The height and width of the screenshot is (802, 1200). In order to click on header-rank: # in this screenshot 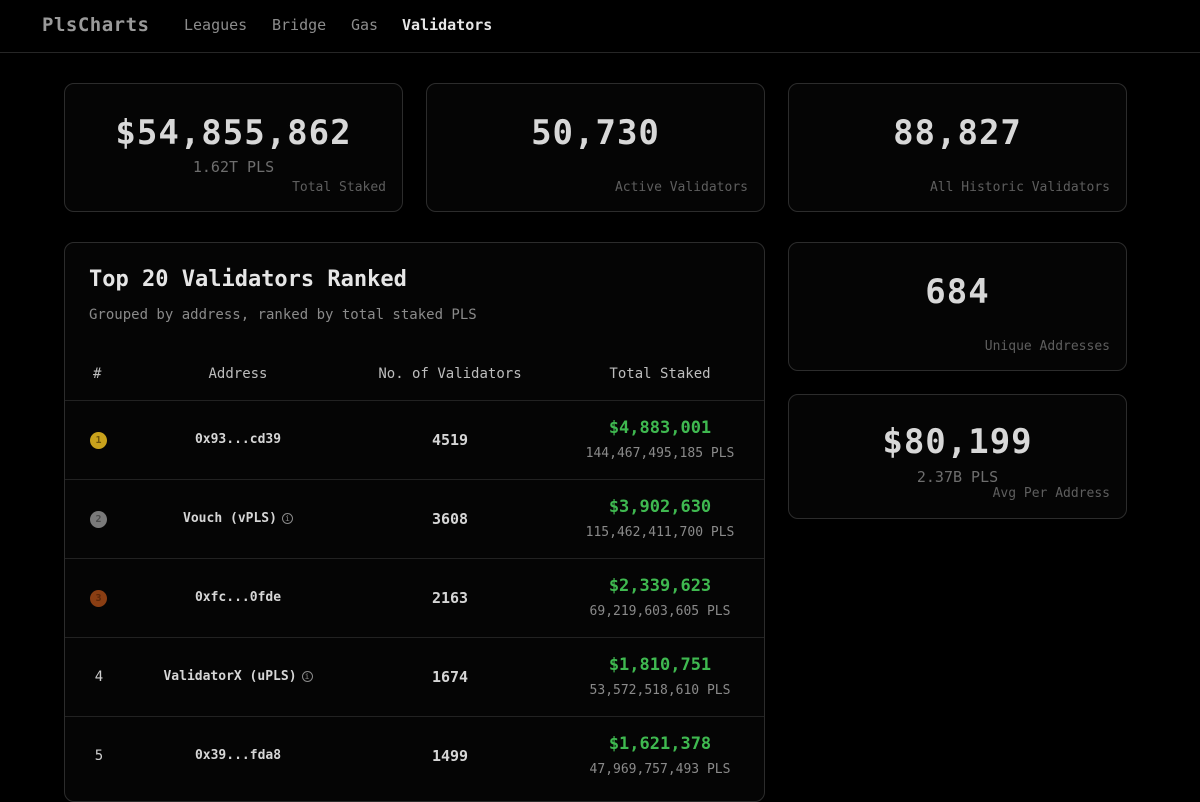, I will do `click(97, 374)`.